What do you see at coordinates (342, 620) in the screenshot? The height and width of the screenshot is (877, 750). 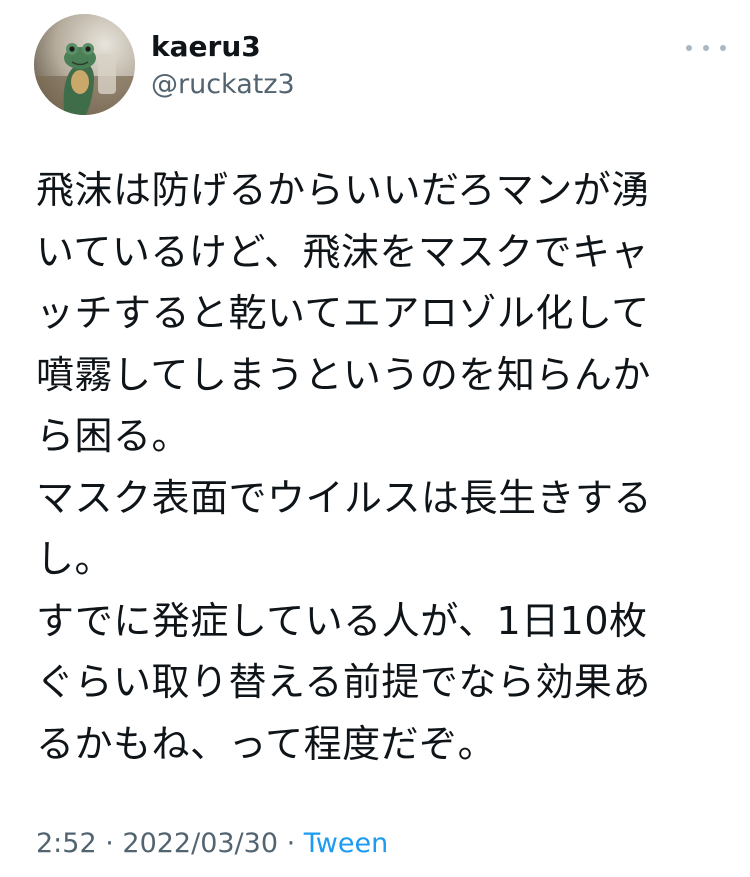 I see `tweet-text-line: すでに発症している人が、1日10枚` at bounding box center [342, 620].